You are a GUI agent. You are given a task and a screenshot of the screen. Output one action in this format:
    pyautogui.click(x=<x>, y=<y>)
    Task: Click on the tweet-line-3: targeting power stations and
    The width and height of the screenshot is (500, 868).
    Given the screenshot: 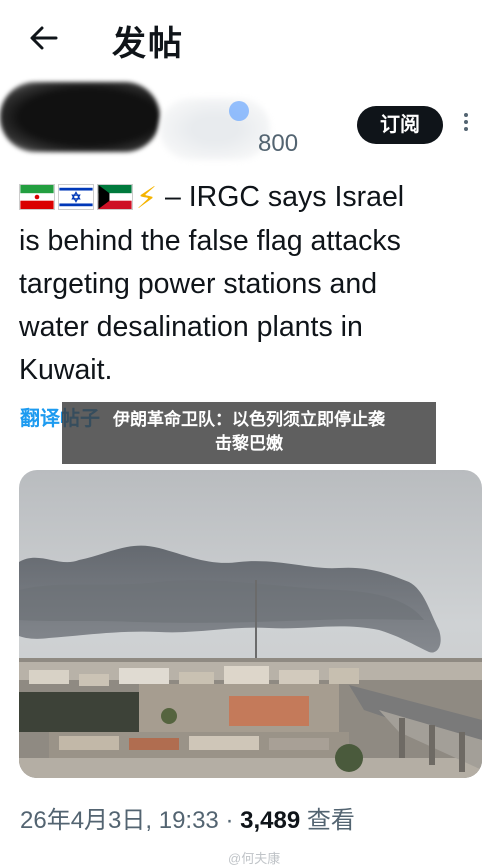 What is the action you would take?
    pyautogui.click(x=198, y=284)
    